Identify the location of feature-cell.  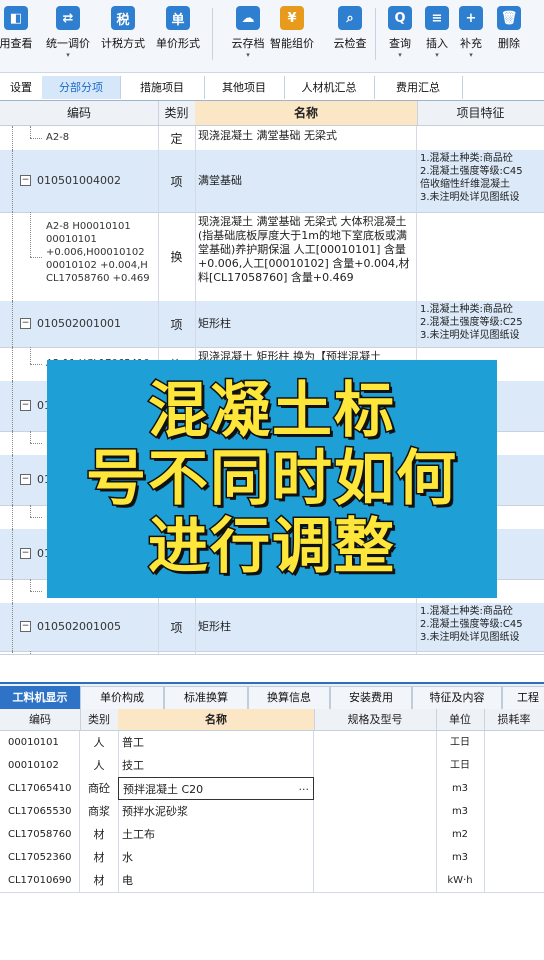
(480, 256).